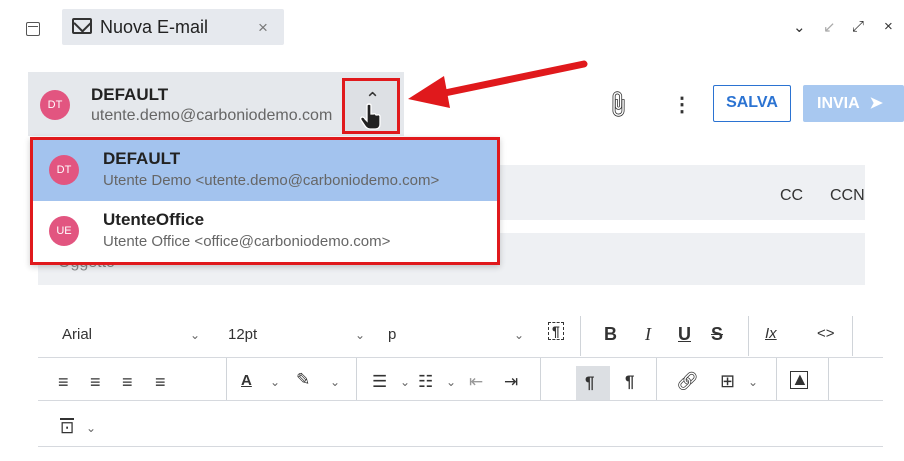 This screenshot has width=904, height=461. What do you see at coordinates (752, 103) in the screenshot?
I see `save-button: SALVA` at bounding box center [752, 103].